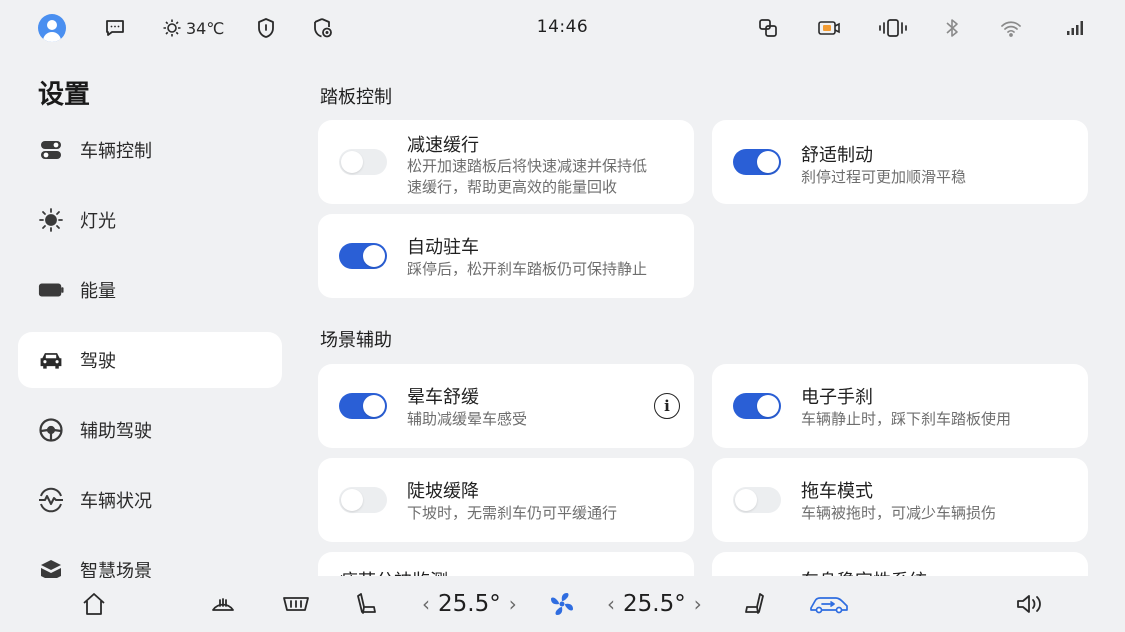  I want to click on setting-title: 拖车模式, so click(837, 491).